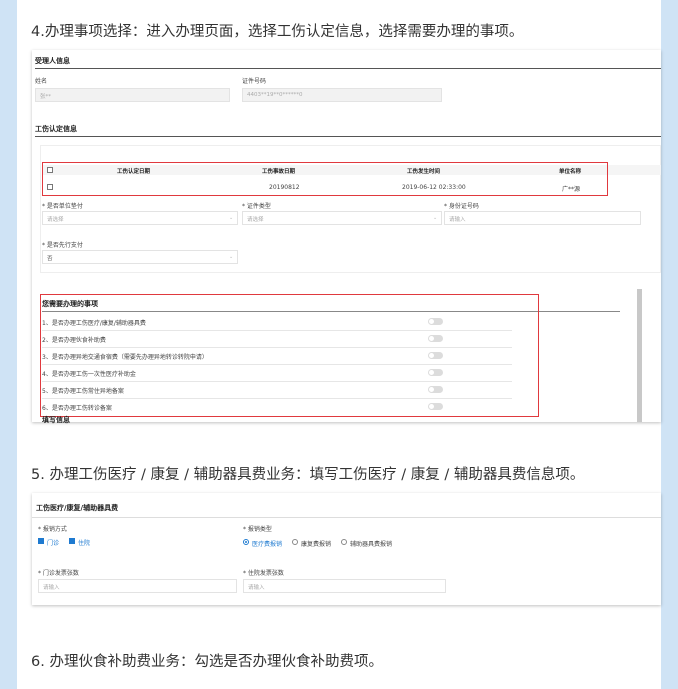 This screenshot has width=678, height=689. I want to click on cert-type-select: 请选择, so click(342, 218).